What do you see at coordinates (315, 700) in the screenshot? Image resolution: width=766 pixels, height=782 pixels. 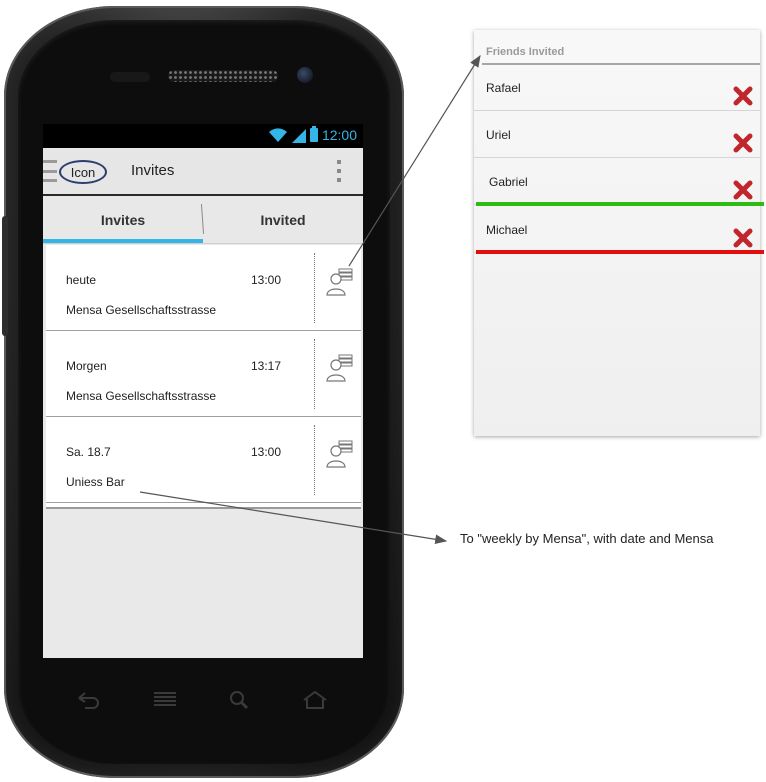 I see `home-icon` at bounding box center [315, 700].